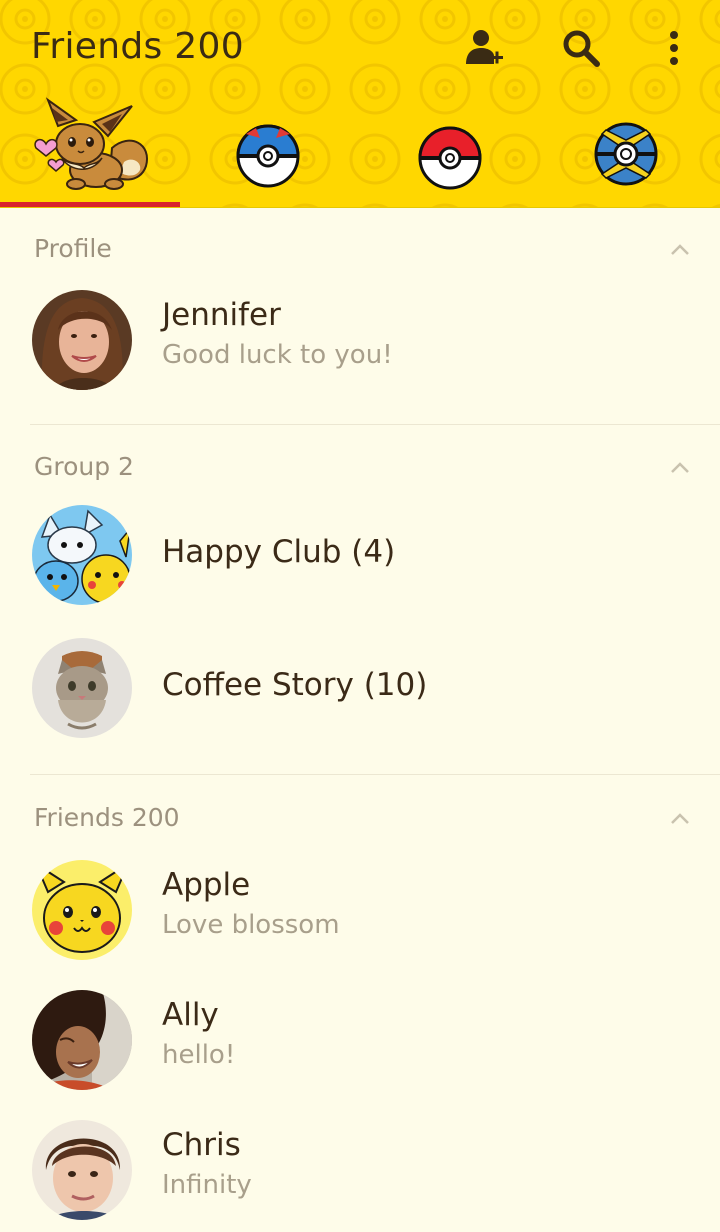  I want to click on group-name: Coffee Story (10), so click(295, 685).